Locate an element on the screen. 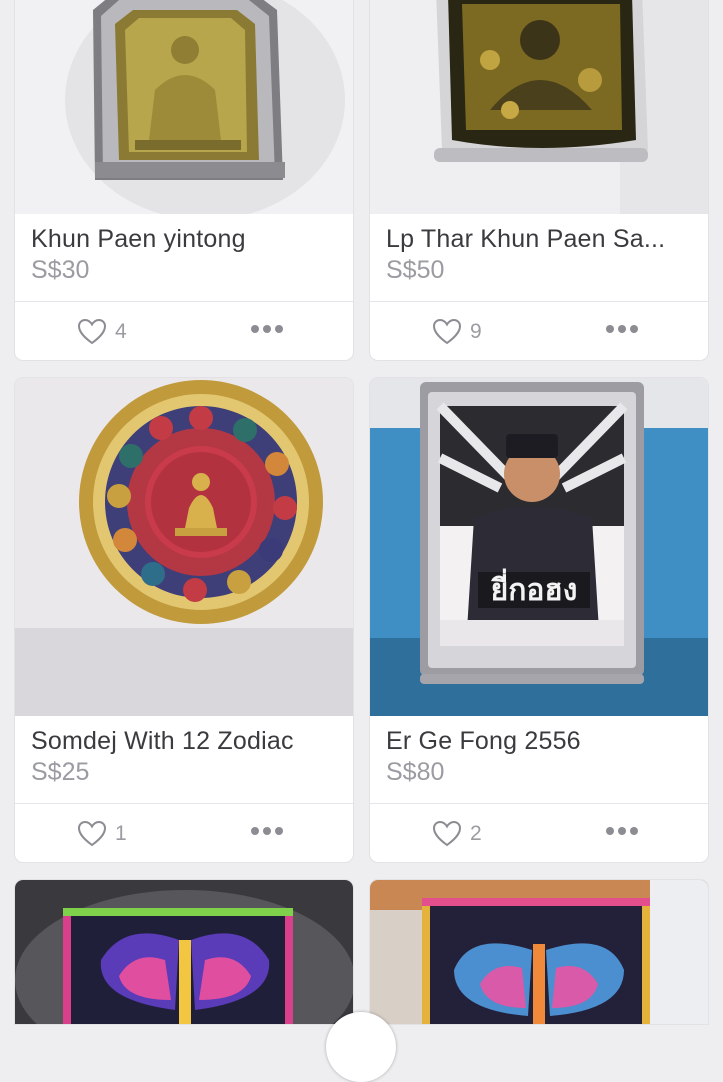  amulet-photo-butterfly is located at coordinates (184, 952).